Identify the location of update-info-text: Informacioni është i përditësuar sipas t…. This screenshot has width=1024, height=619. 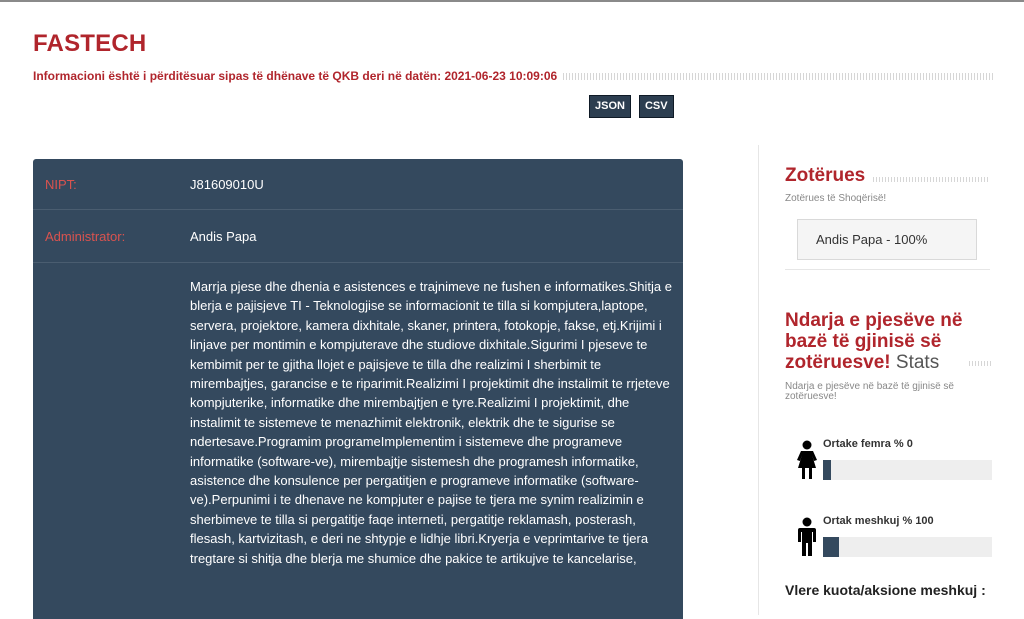
(295, 76).